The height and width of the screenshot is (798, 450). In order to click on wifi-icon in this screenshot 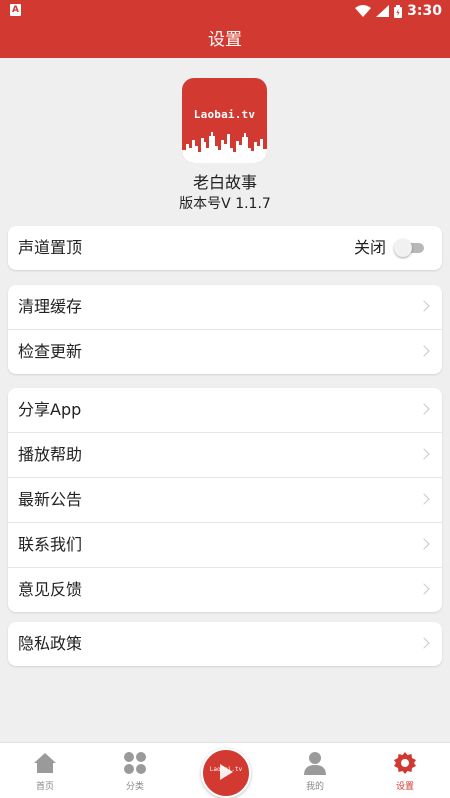, I will do `click(363, 11)`.